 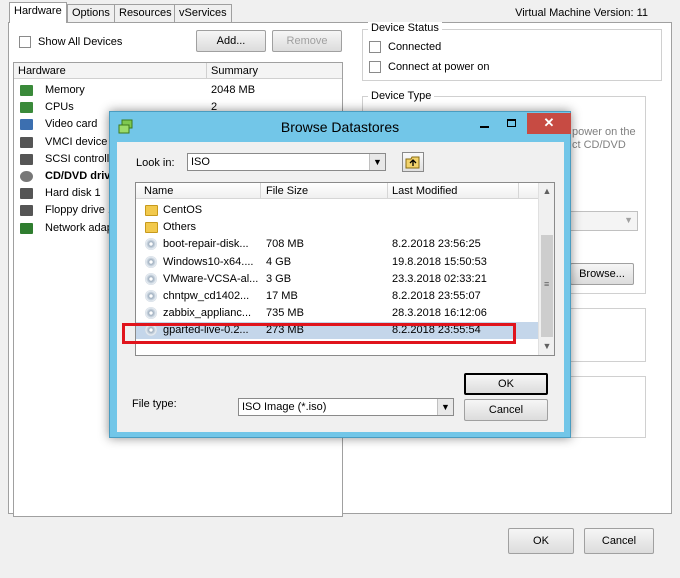 I want to click on cpu-icon, so click(x=26, y=108).